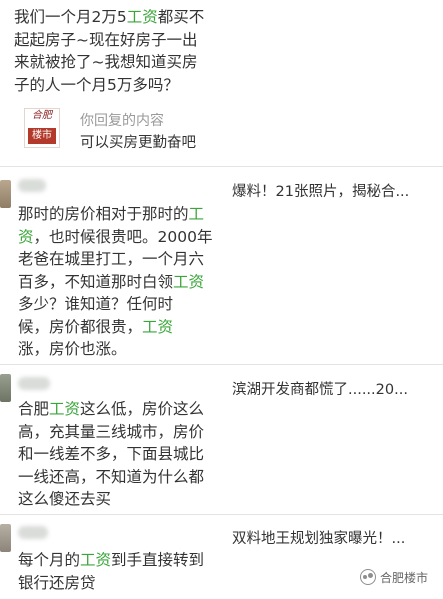 The height and width of the screenshot is (599, 443). What do you see at coordinates (72, 349) in the screenshot?
I see `text-segment: 涨，房价也涨。` at bounding box center [72, 349].